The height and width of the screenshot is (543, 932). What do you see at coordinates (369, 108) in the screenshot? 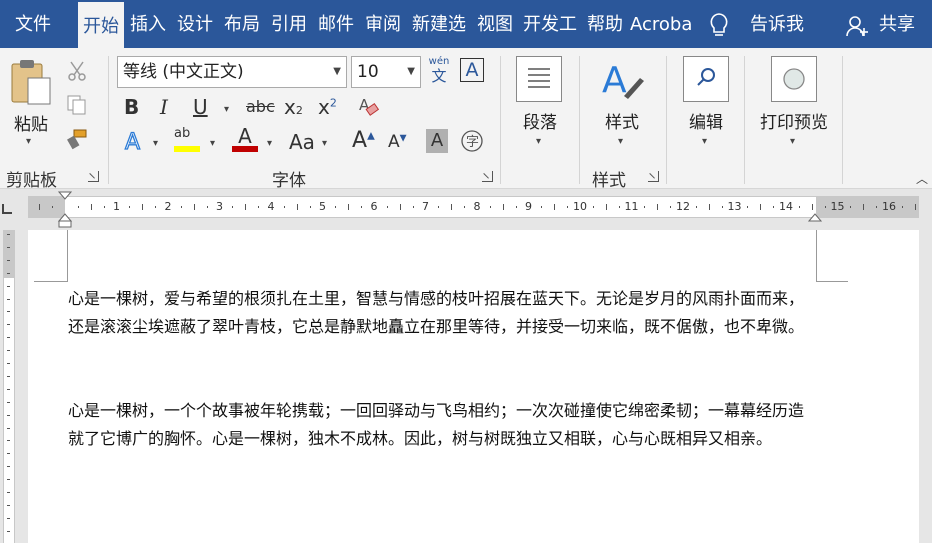
I see `clear-formatting-icon: A` at bounding box center [369, 108].